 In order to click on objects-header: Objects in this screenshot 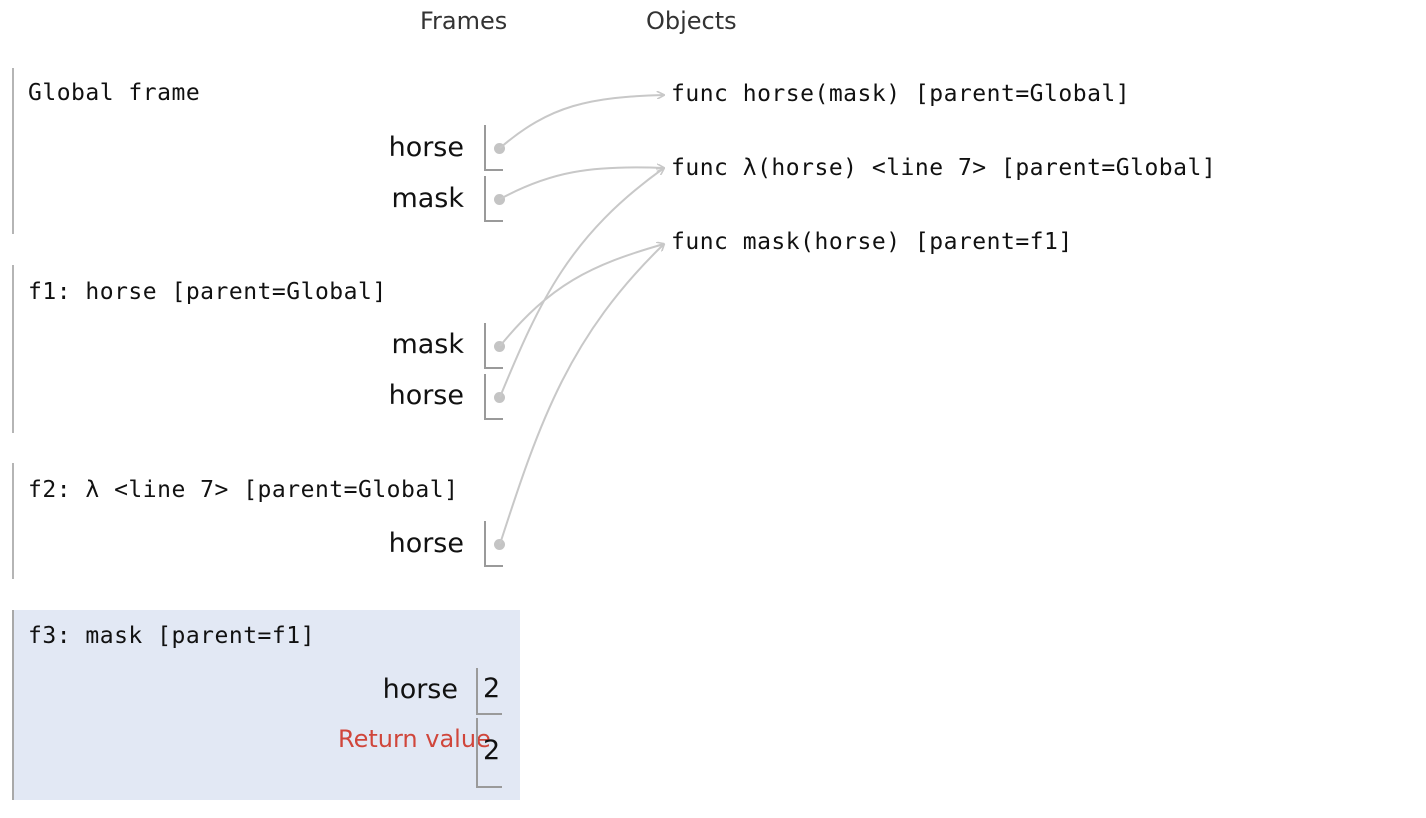, I will do `click(691, 21)`.